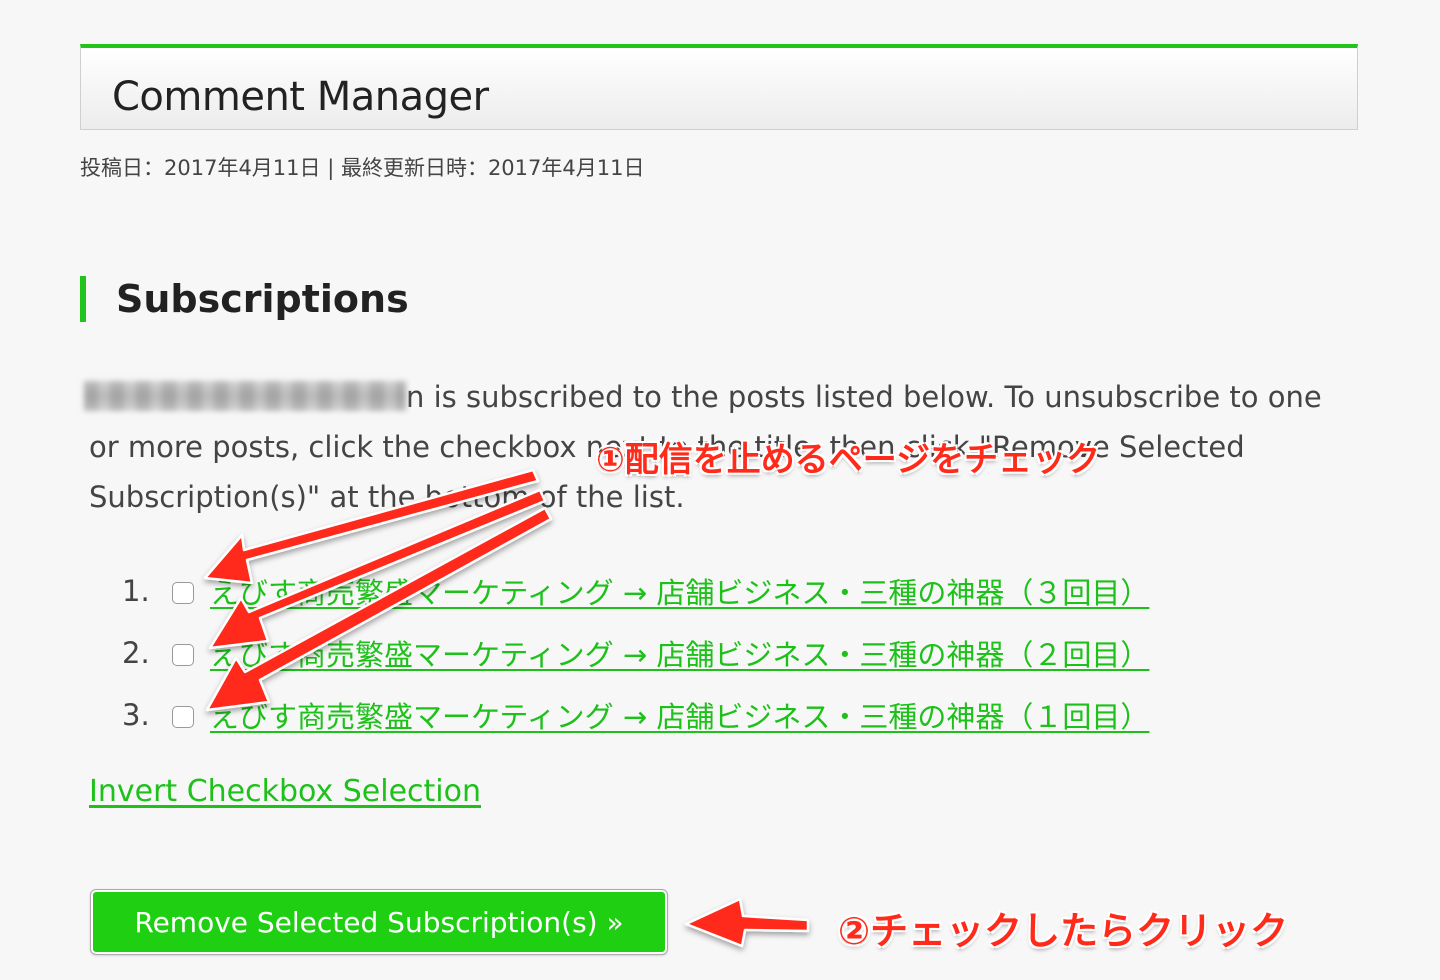 Image resolution: width=1440 pixels, height=980 pixels. Describe the element at coordinates (1063, 931) in the screenshot. I see `annotation-step2: ②チェックしたらクリック` at that location.